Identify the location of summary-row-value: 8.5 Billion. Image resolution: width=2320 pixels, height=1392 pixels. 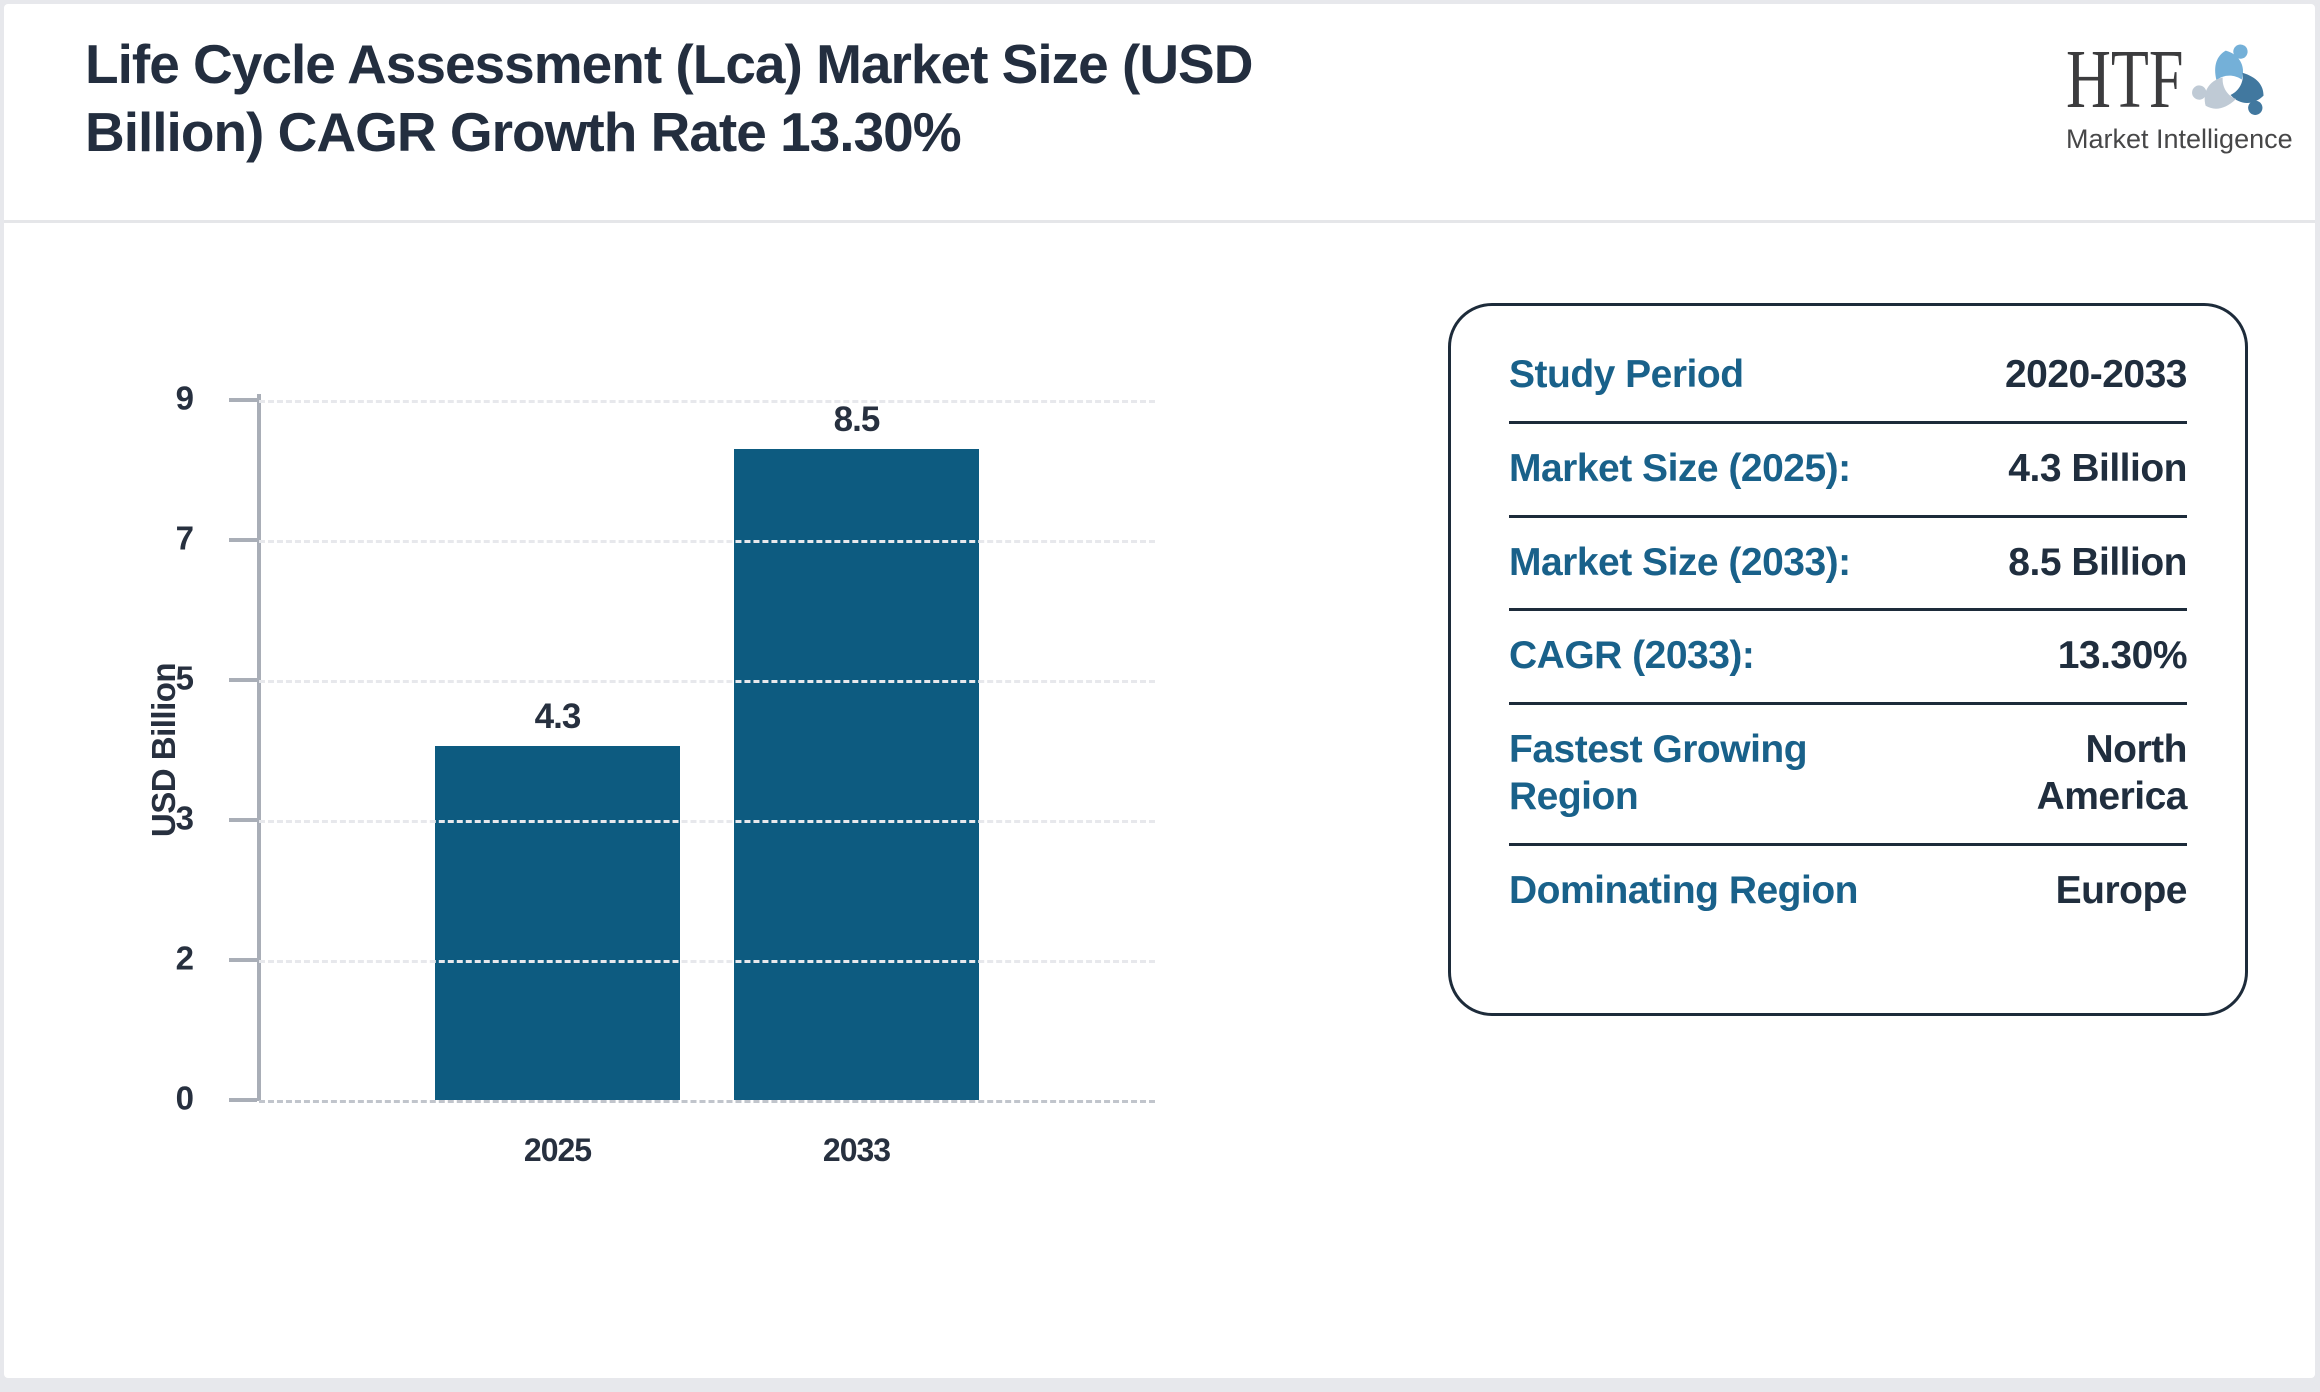
(2097, 562).